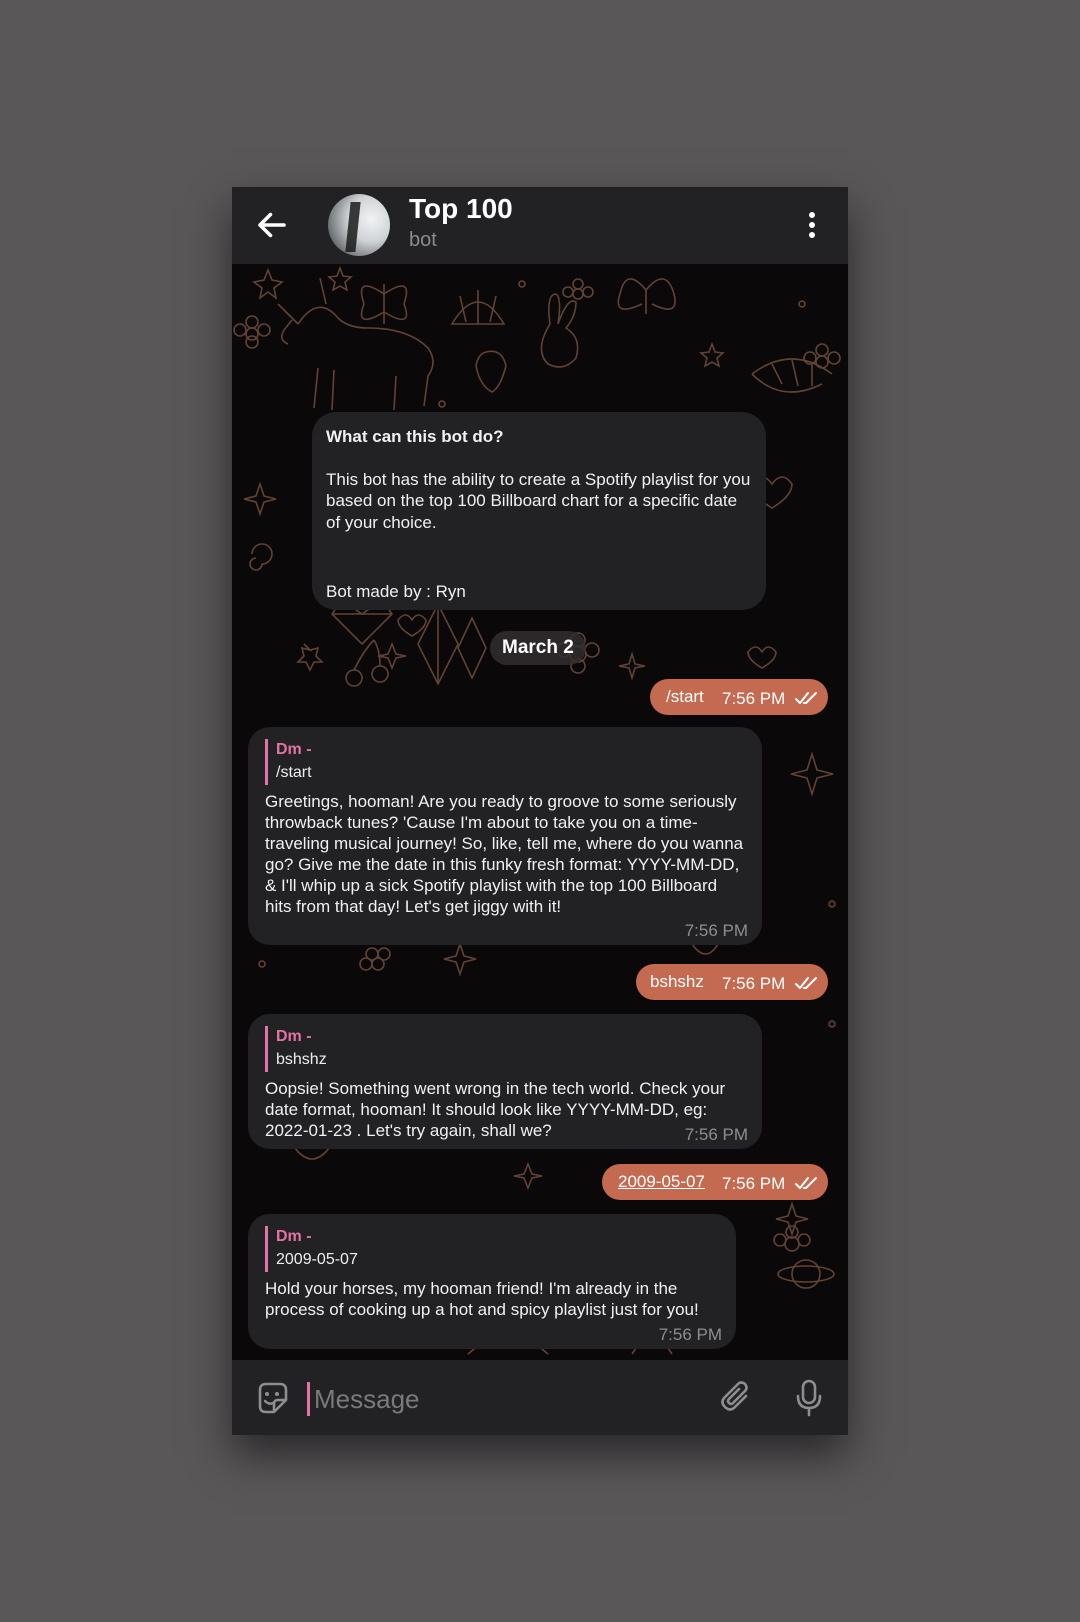 The height and width of the screenshot is (1622, 1080). I want to click on outgoing-message: bshshz 7:56 PM, so click(732, 982).